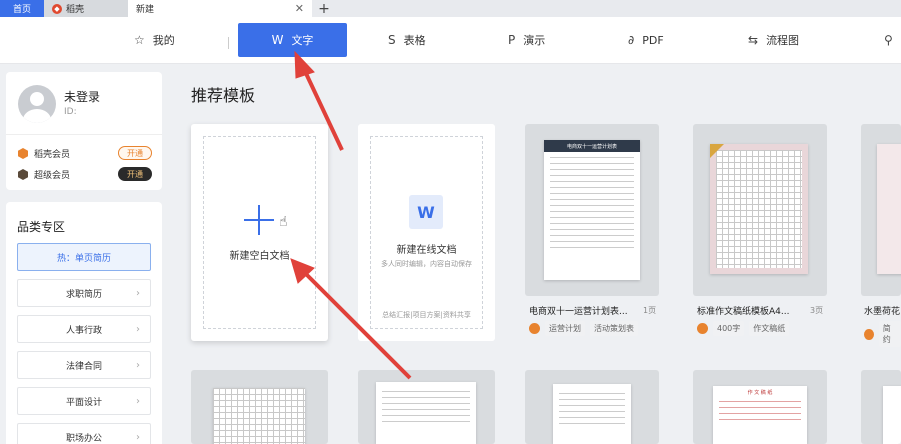 This screenshot has height=444, width=901. What do you see at coordinates (23, 174) in the screenshot?
I see `super-member-icon` at bounding box center [23, 174].